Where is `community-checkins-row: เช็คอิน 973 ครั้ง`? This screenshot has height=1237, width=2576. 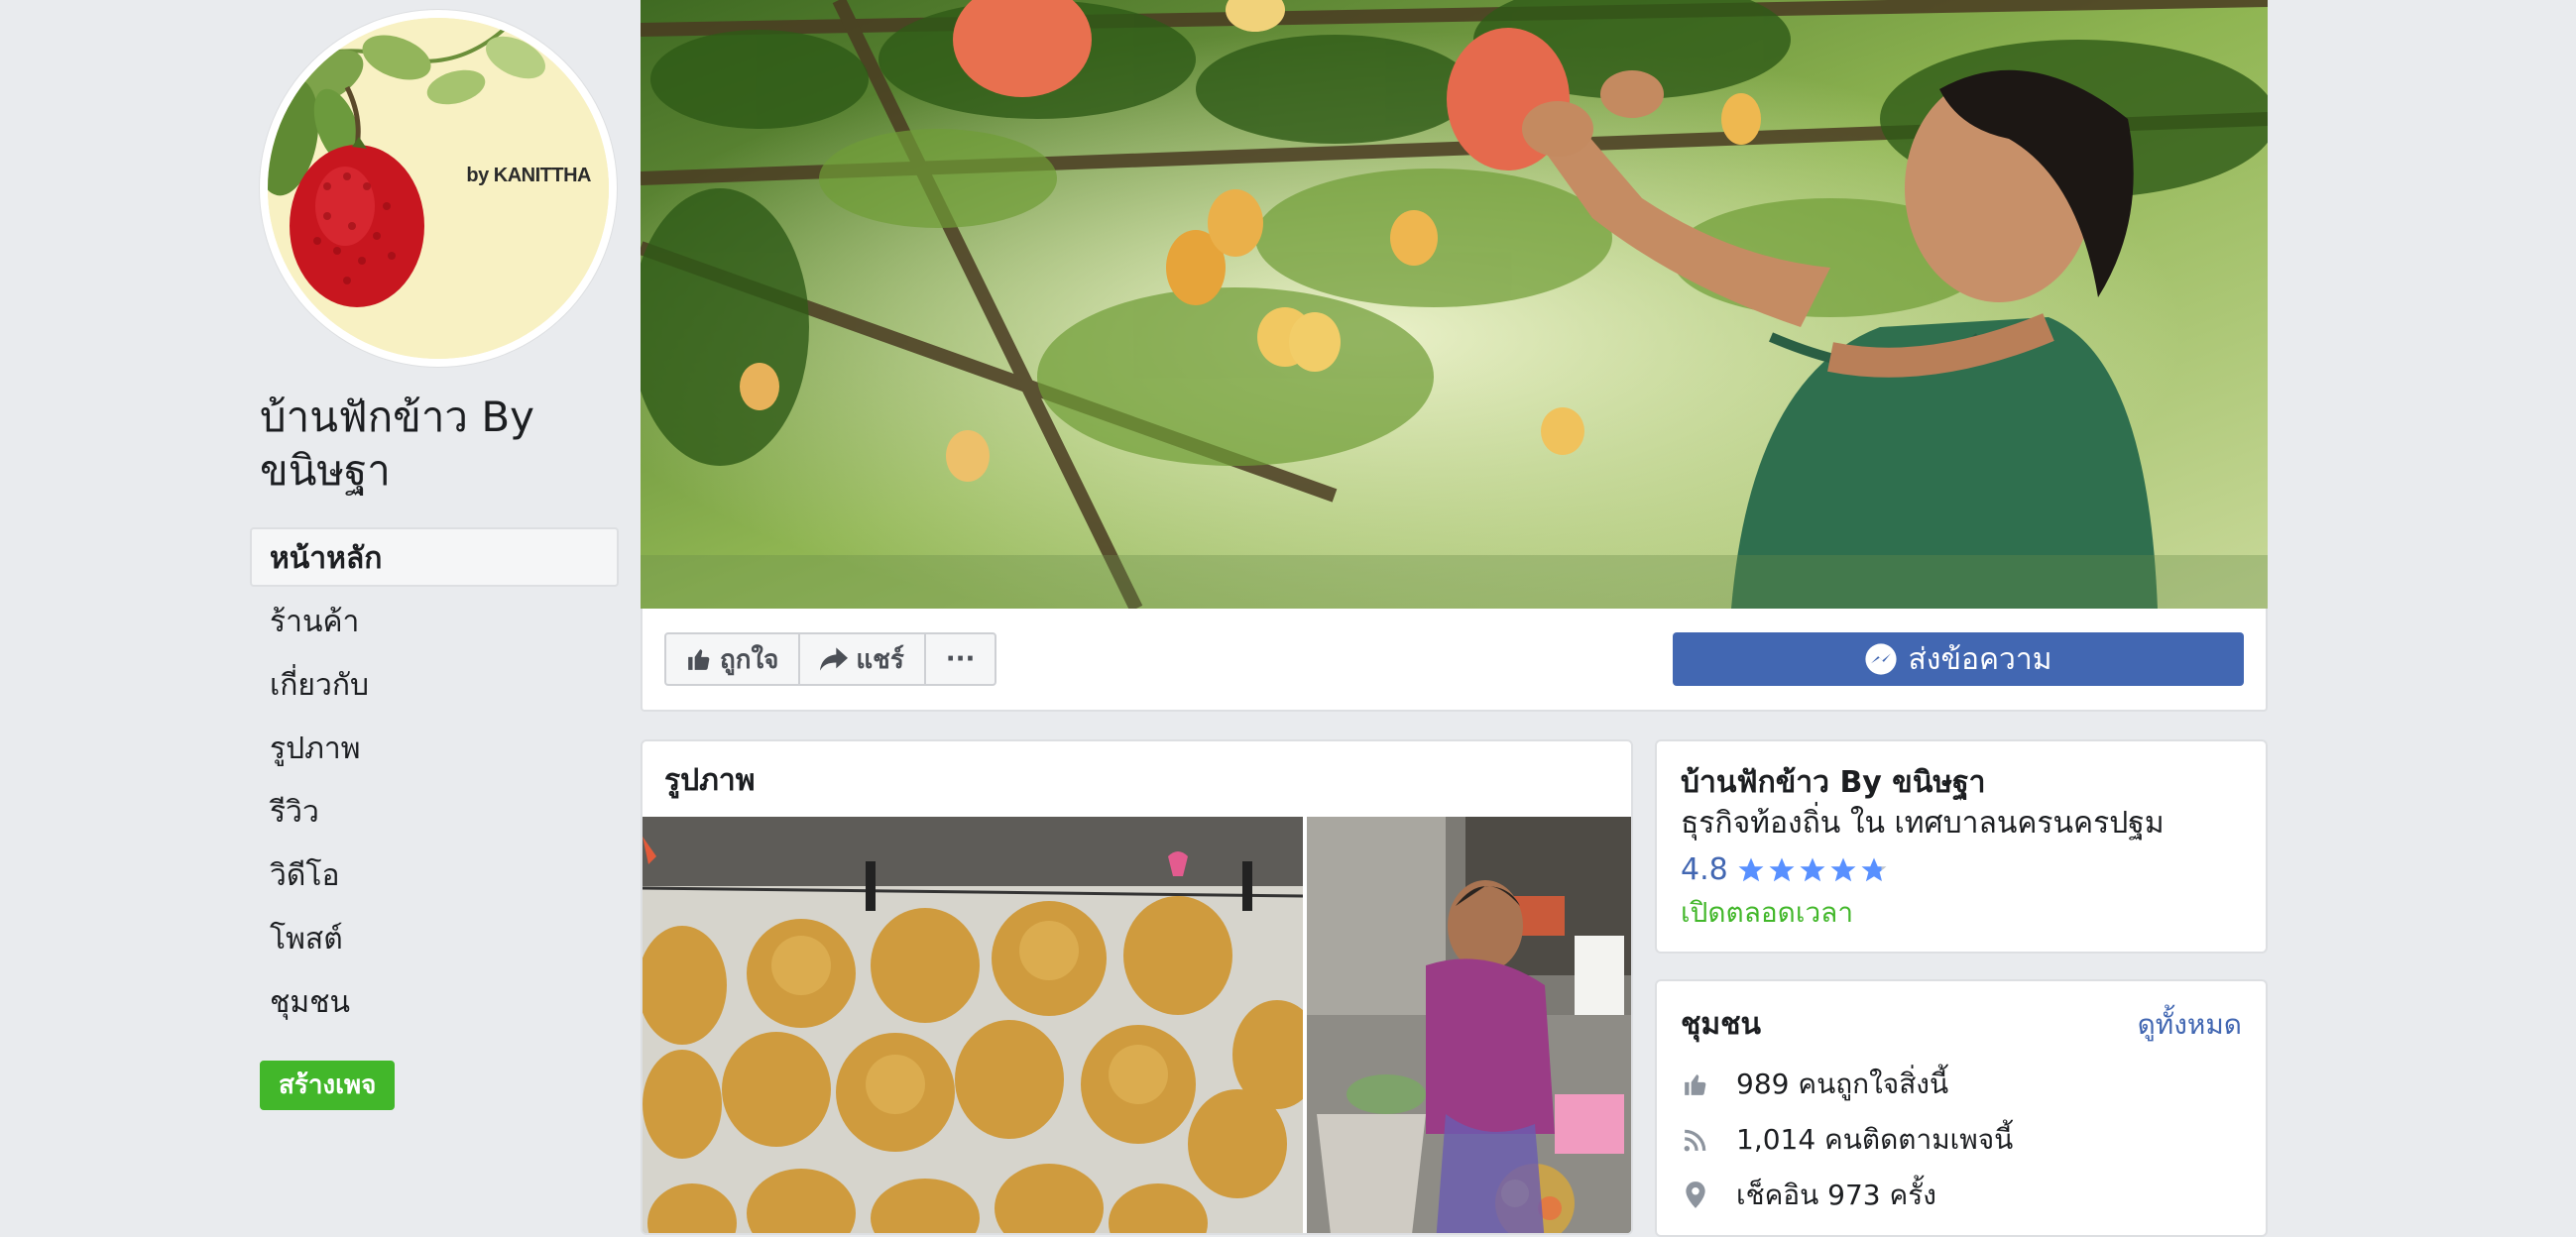 community-checkins-row: เช็คอิน 973 ครั้ง is located at coordinates (1962, 1195).